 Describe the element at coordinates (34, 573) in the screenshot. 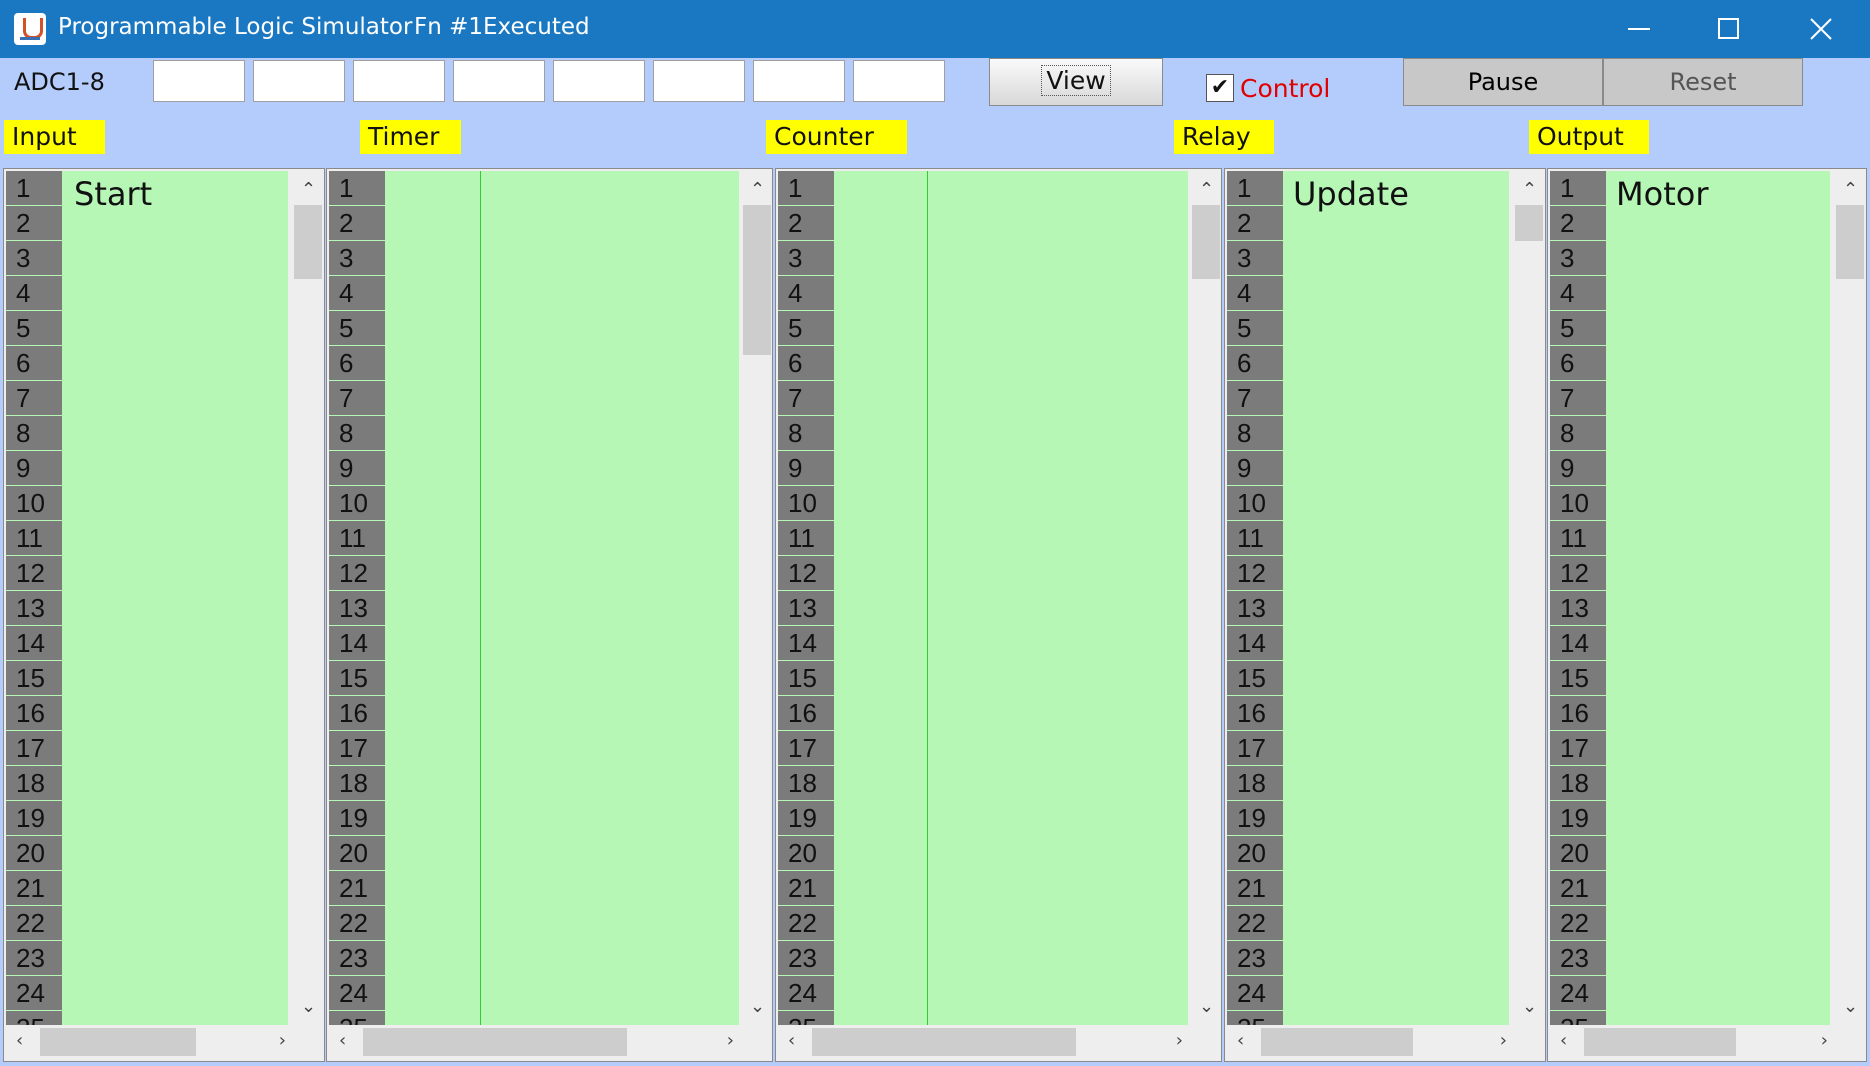

I see `input-row-number: 12` at that location.